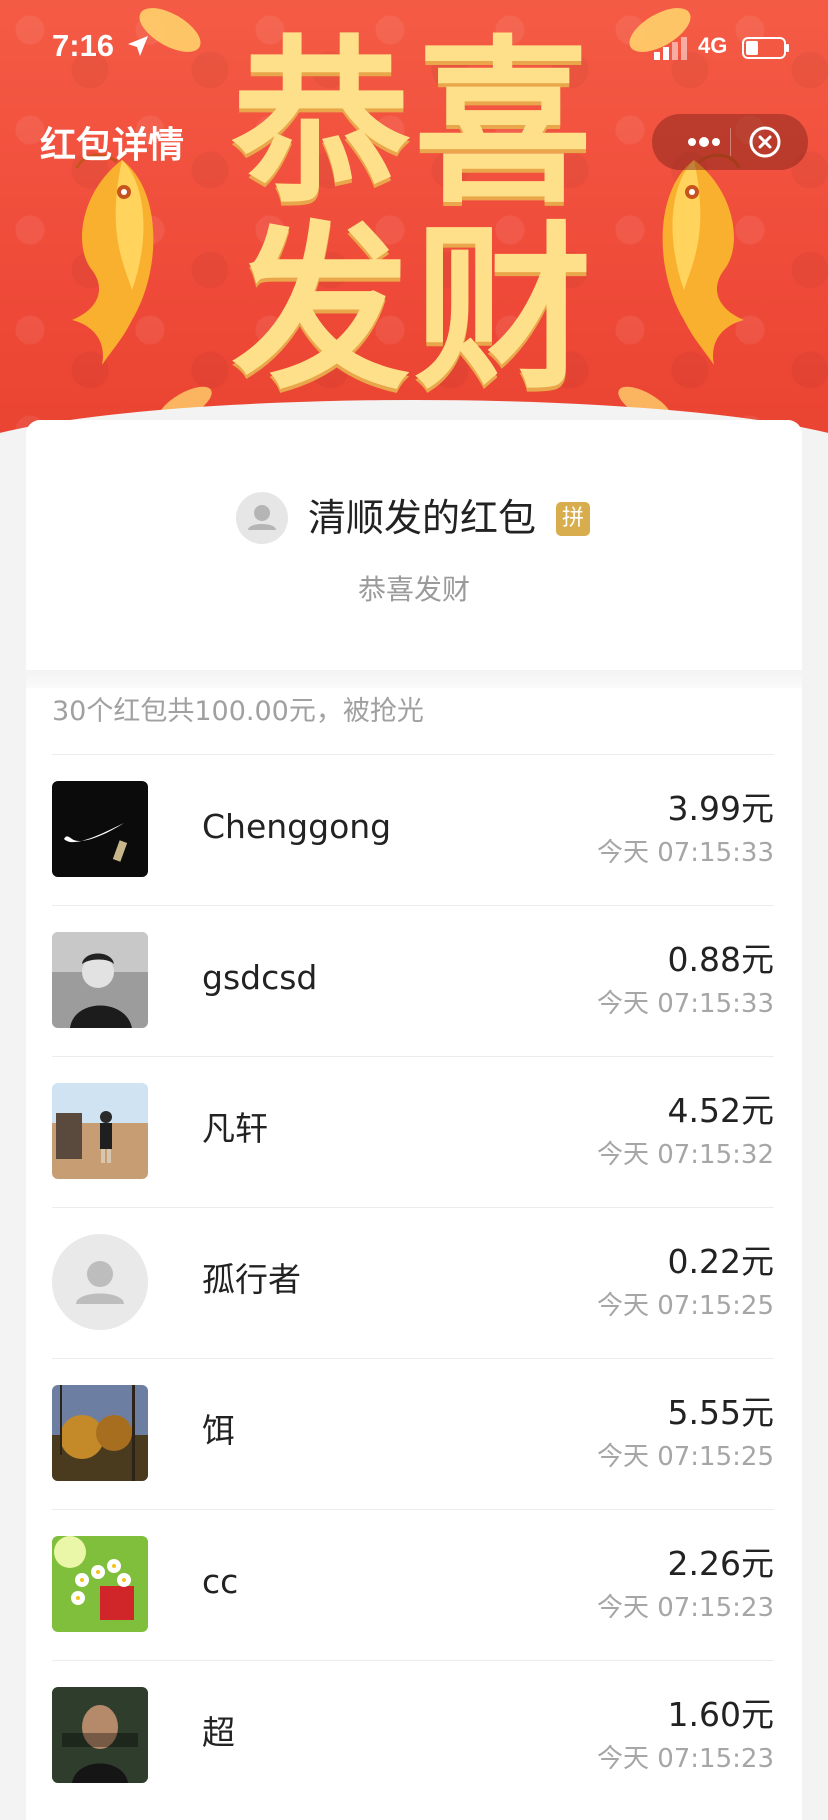 The height and width of the screenshot is (1820, 828). Describe the element at coordinates (413, 1735) in the screenshot. I see `list-item: 超 1.60元 今天 07:15:23` at that location.